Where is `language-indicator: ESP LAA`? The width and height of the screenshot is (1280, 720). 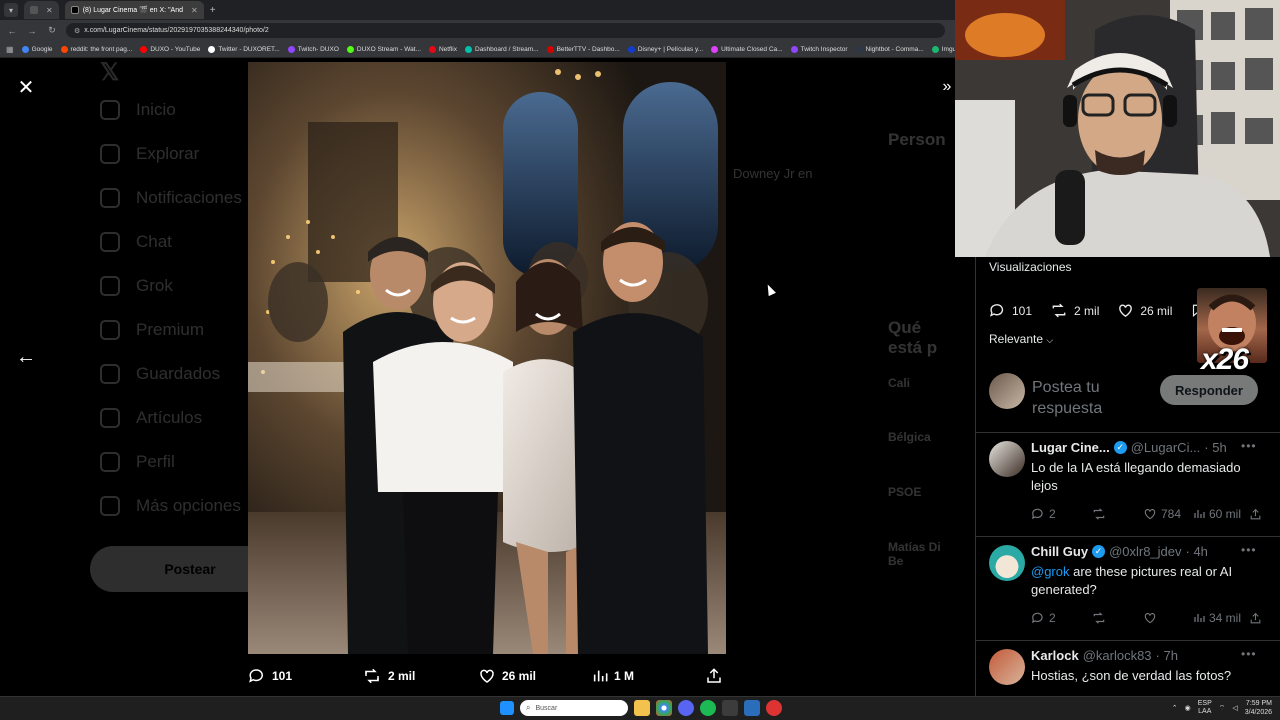 language-indicator: ESP LAA is located at coordinates (1205, 708).